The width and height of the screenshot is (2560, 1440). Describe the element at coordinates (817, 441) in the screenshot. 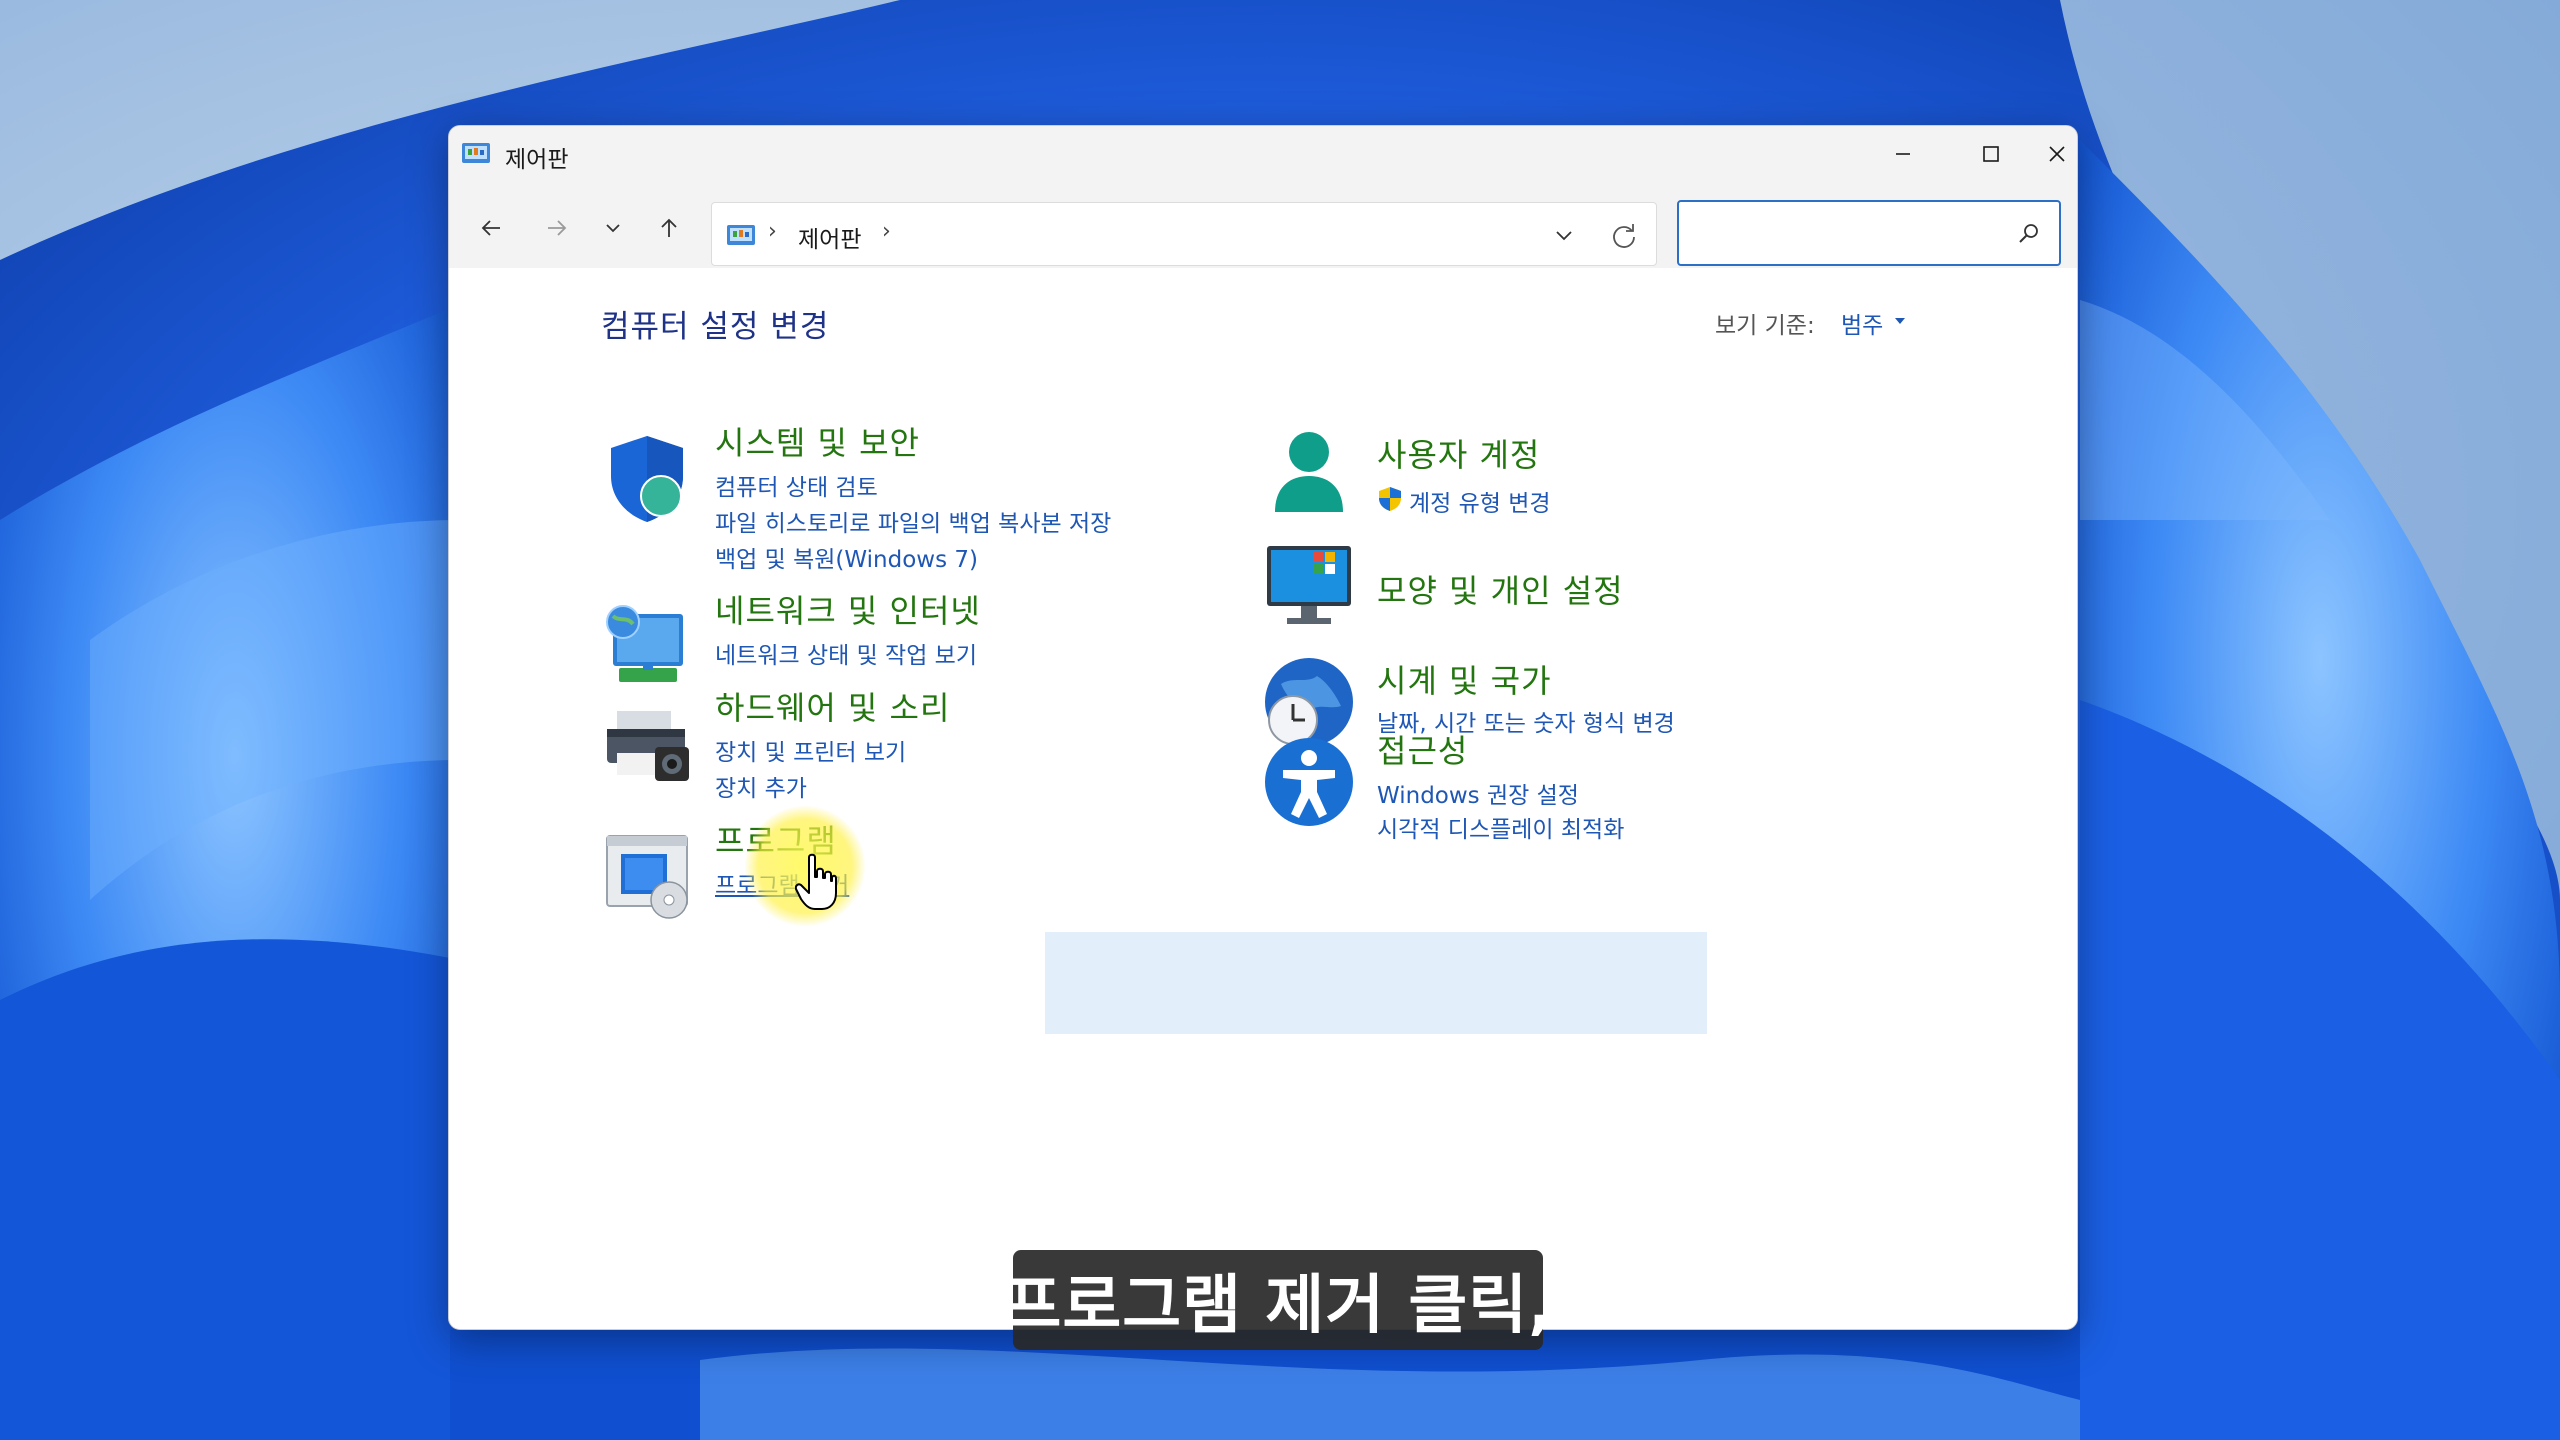

I see `category-title: 시스템 및 보안` at that location.